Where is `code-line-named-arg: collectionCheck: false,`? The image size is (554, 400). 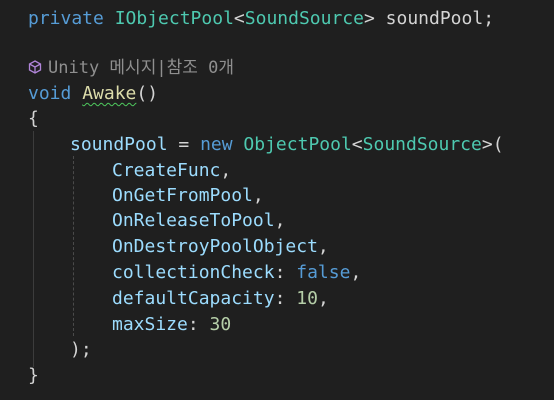 code-line-named-arg: collectionCheck: false, is located at coordinates (236, 272).